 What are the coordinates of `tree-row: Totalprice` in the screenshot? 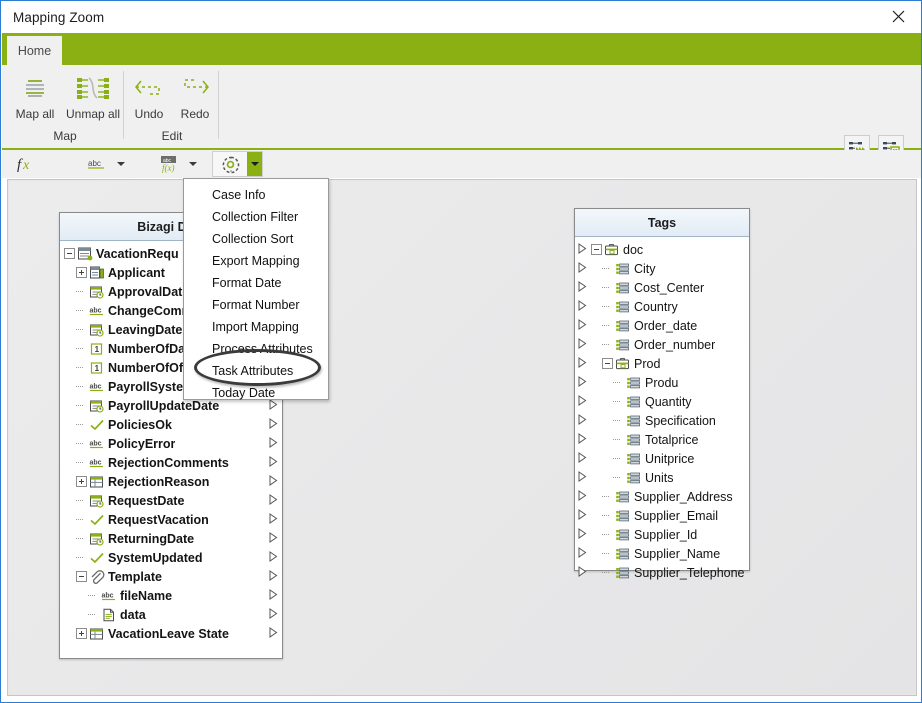 It's located at (662, 439).